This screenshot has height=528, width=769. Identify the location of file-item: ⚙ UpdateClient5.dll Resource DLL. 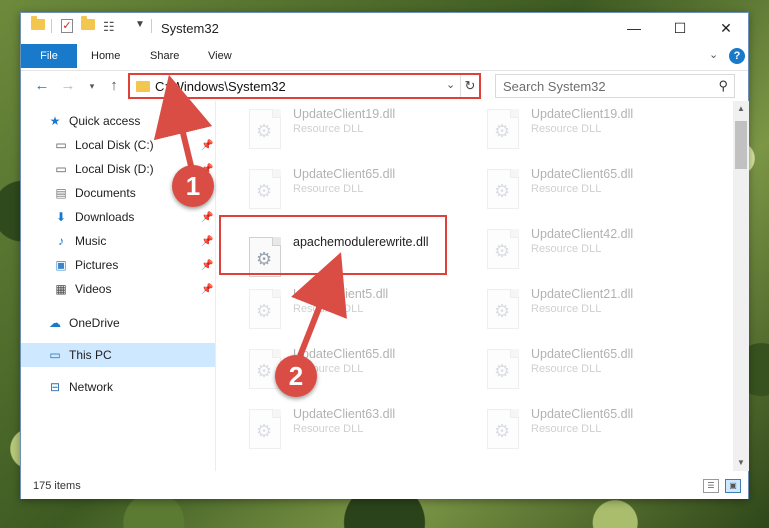
(356, 312).